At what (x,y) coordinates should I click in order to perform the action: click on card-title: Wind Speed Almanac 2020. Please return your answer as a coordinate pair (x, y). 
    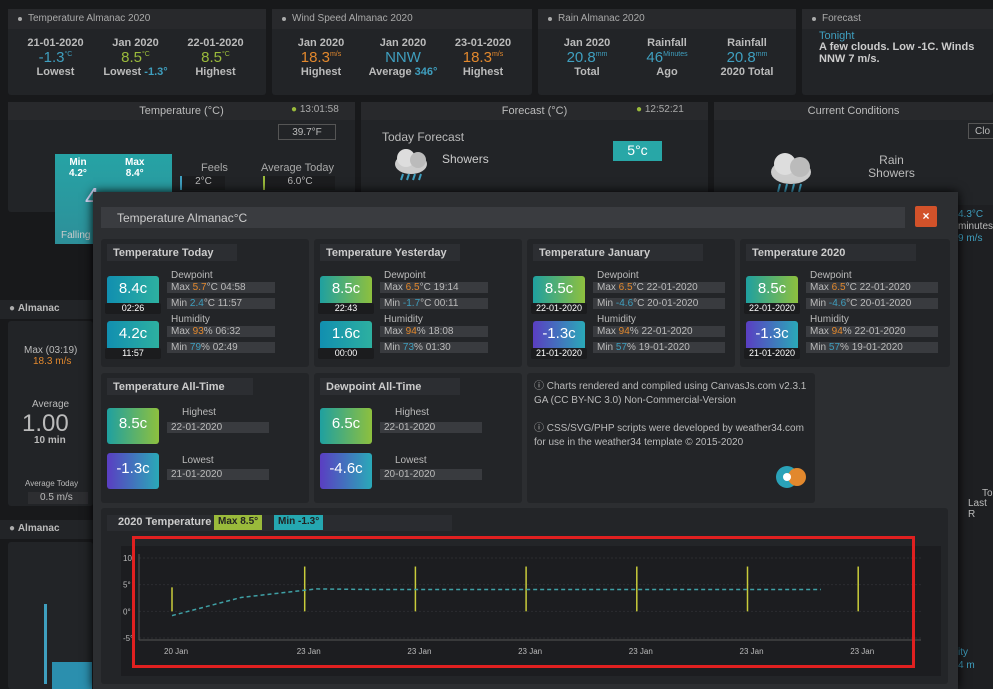
    Looking at the image, I should click on (402, 19).